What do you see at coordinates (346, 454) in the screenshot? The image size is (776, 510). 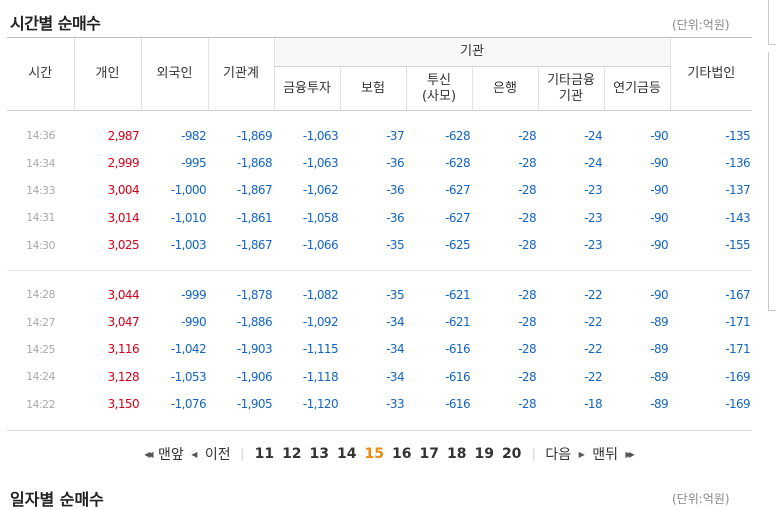 I see `page-number-14: 14` at bounding box center [346, 454].